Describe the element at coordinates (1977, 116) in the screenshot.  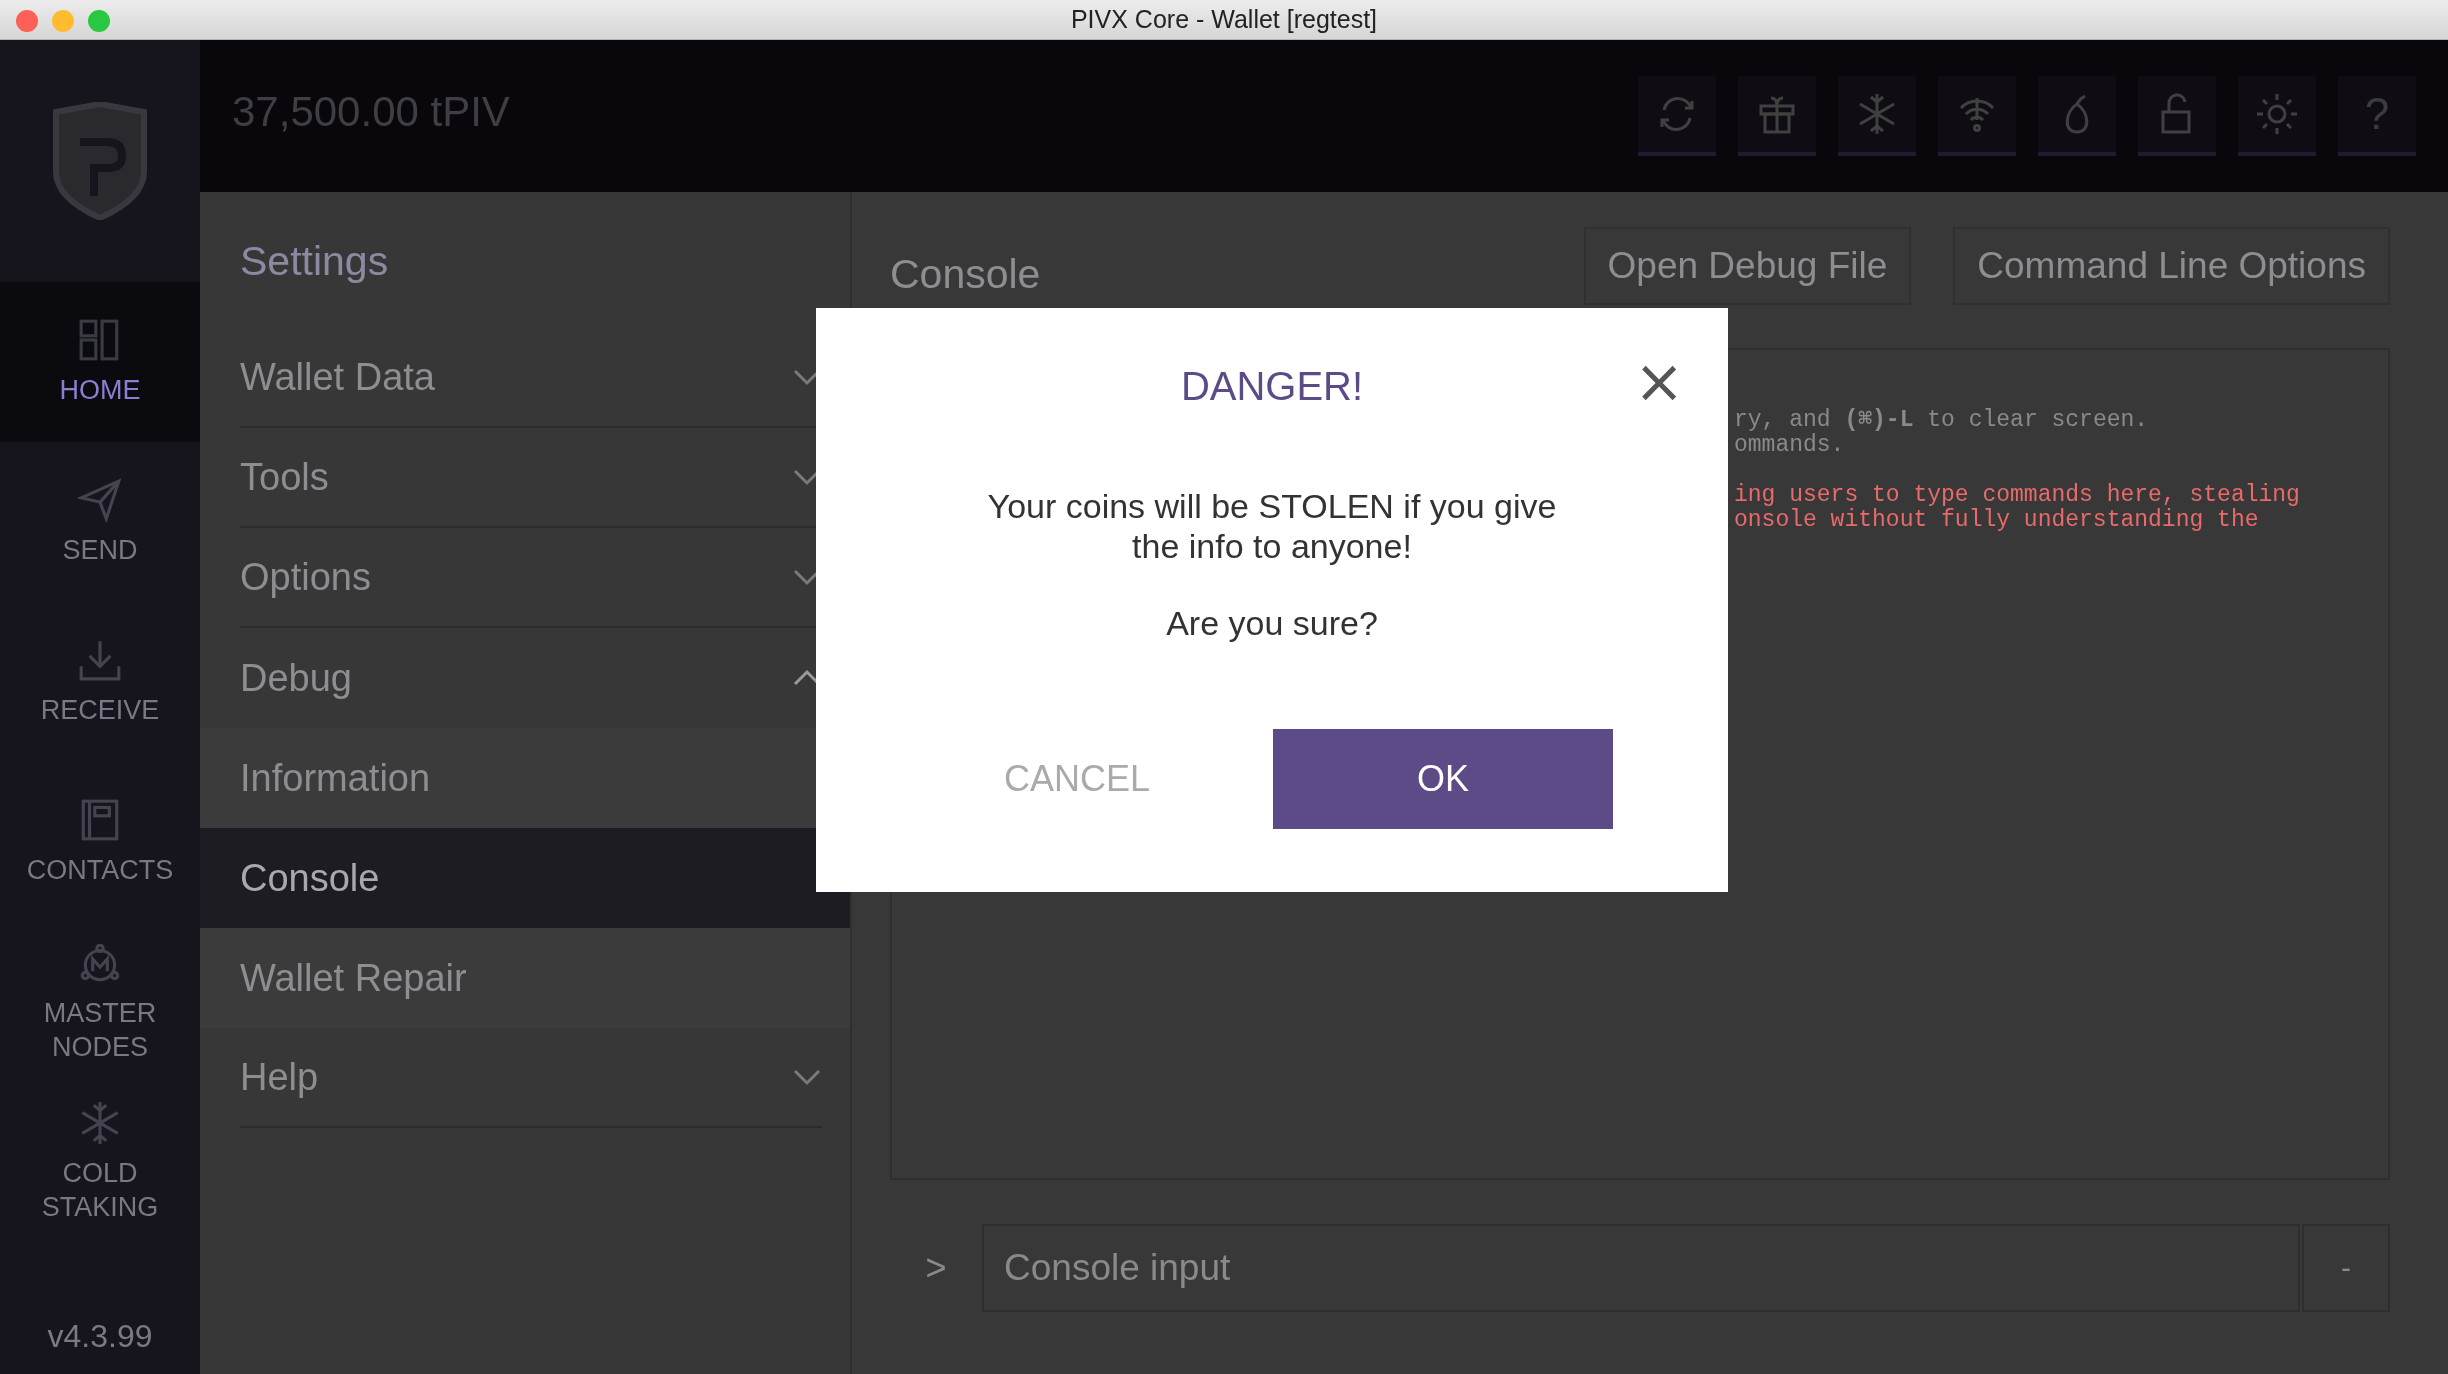
I see `wifi-button` at that location.